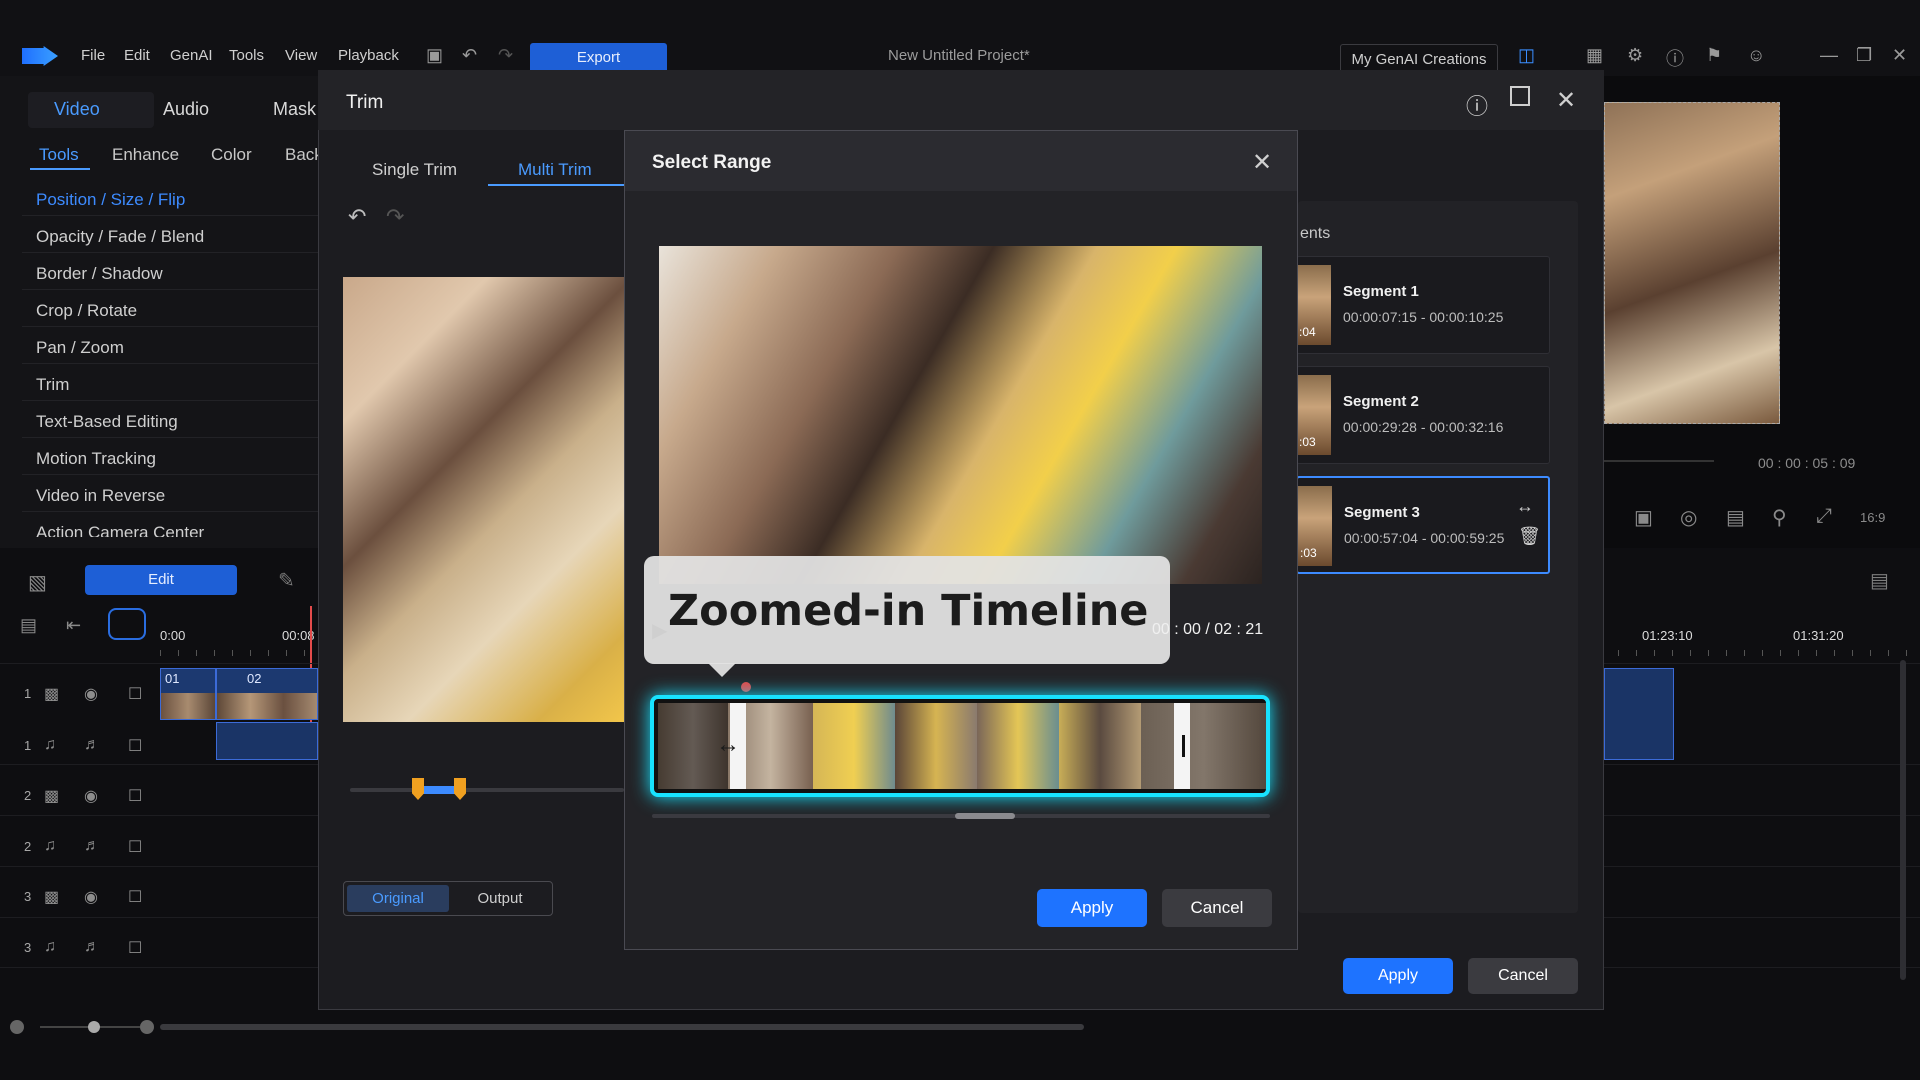 This screenshot has height=1080, width=1920. Describe the element at coordinates (188, 694) in the screenshot. I see `timeline-clip: 01` at that location.